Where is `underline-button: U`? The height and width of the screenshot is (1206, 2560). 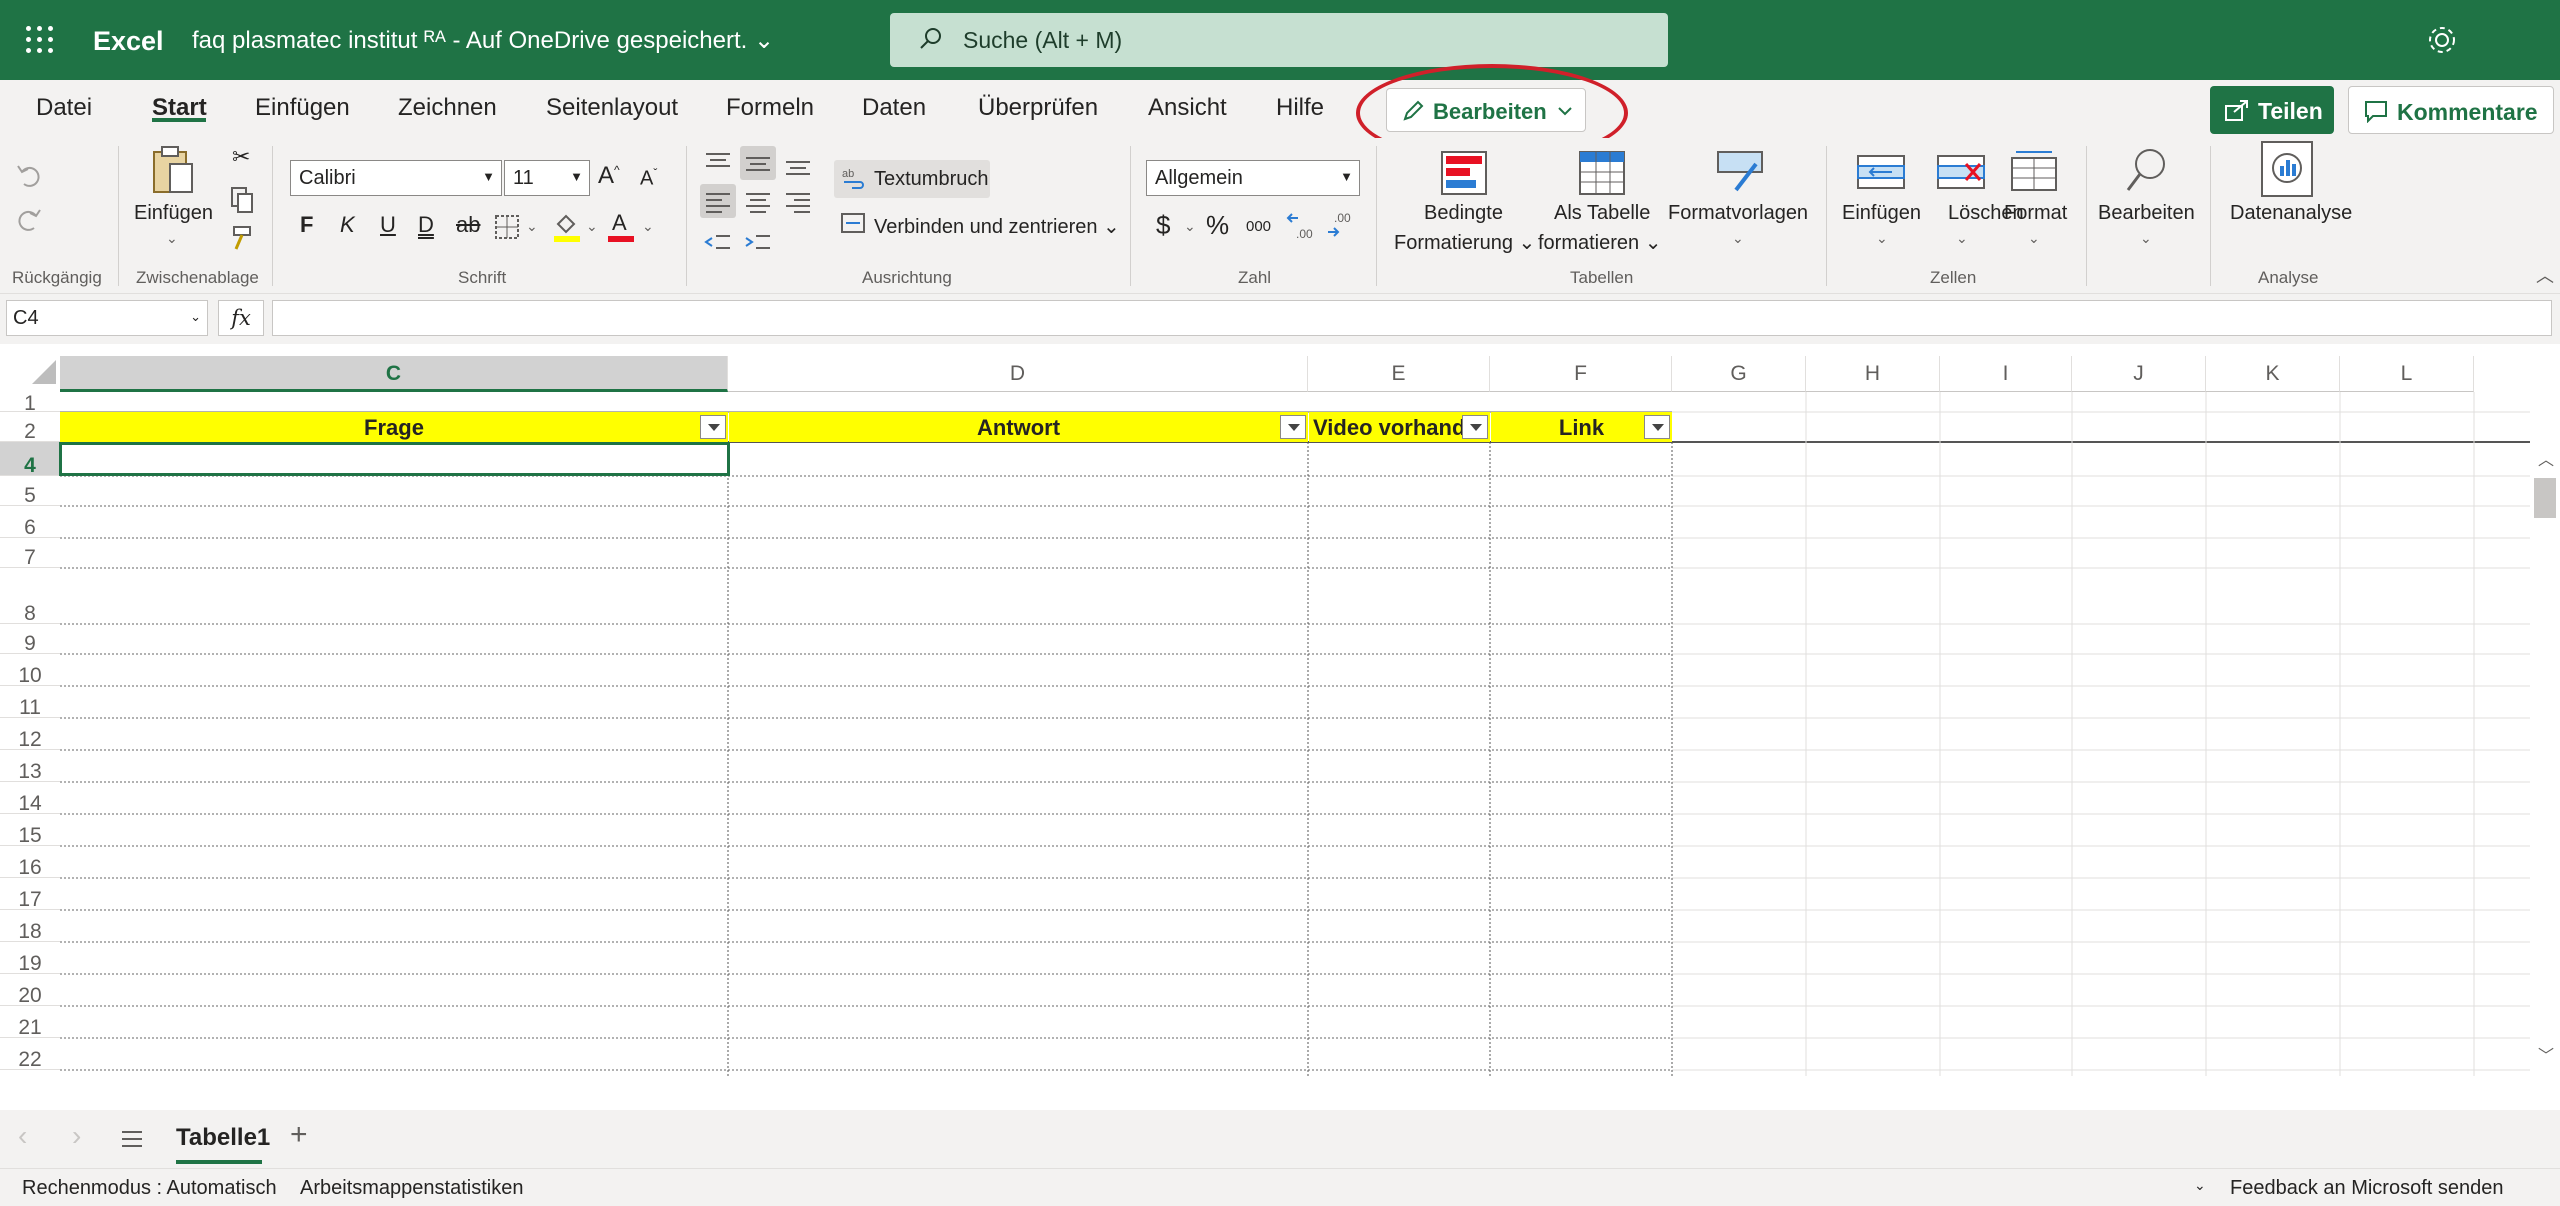
underline-button: U is located at coordinates (388, 225).